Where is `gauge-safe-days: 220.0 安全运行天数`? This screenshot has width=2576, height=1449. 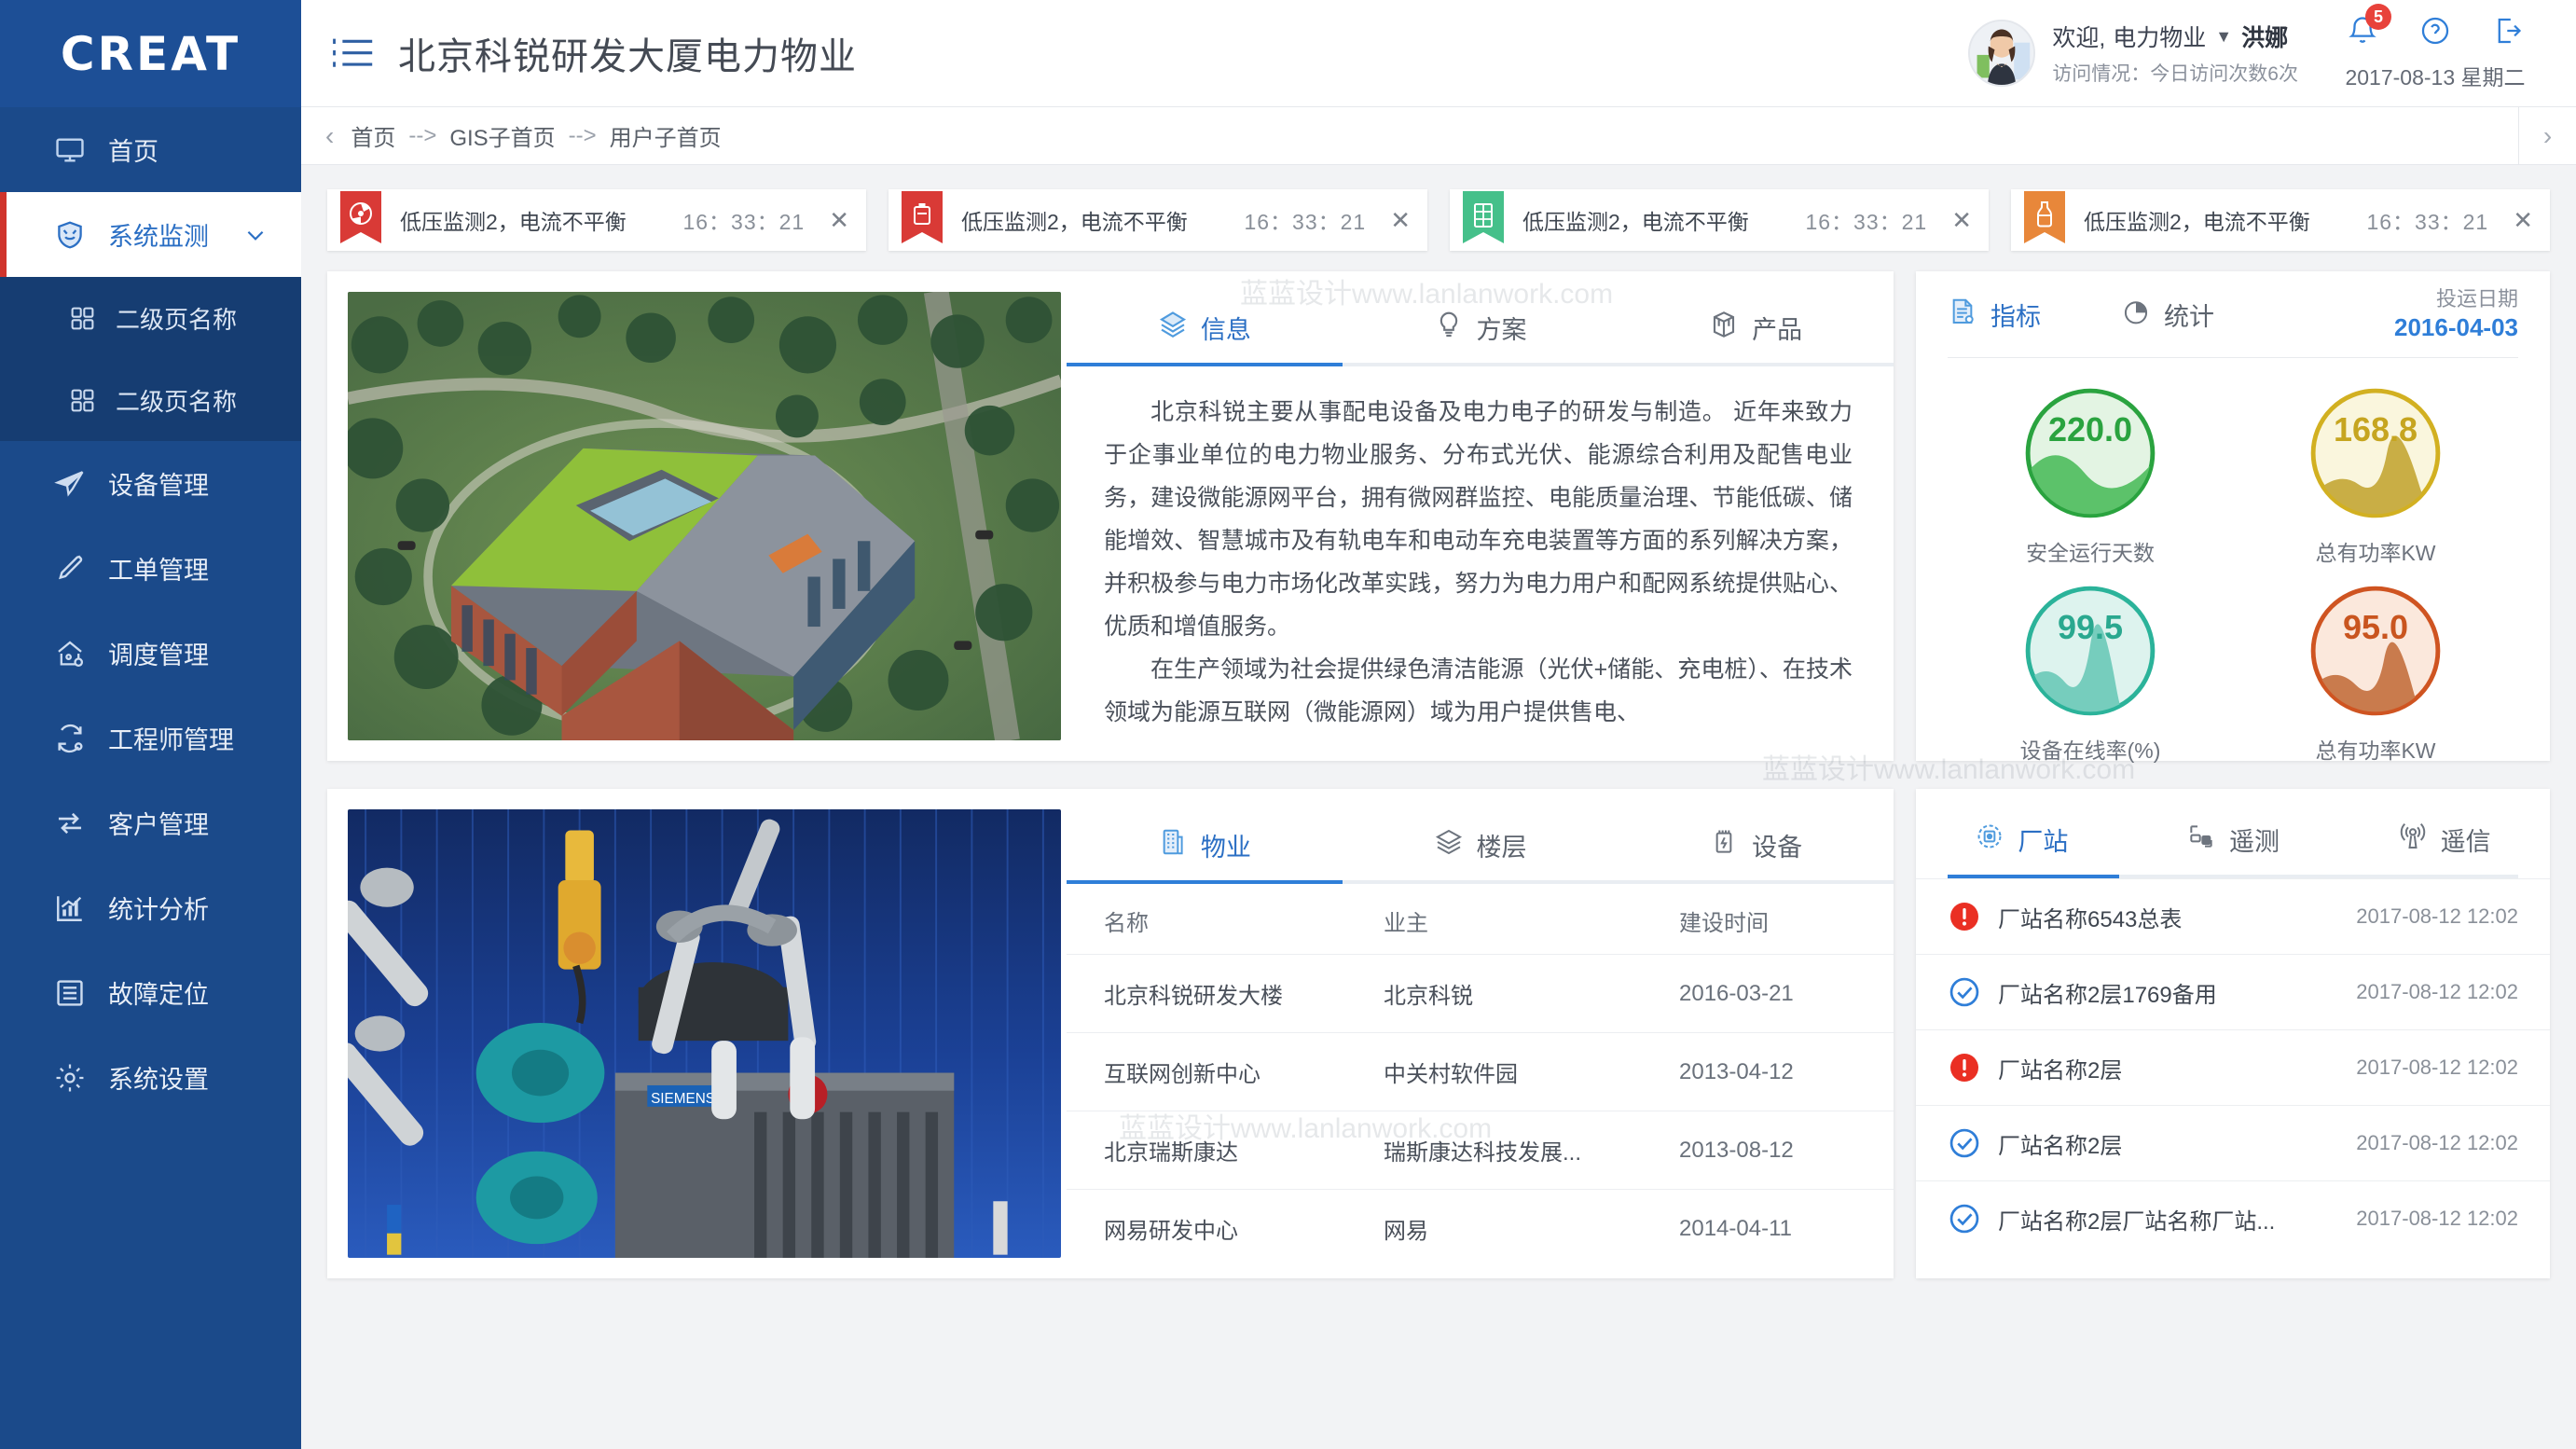 gauge-safe-days: 220.0 安全运行天数 is located at coordinates (2090, 475).